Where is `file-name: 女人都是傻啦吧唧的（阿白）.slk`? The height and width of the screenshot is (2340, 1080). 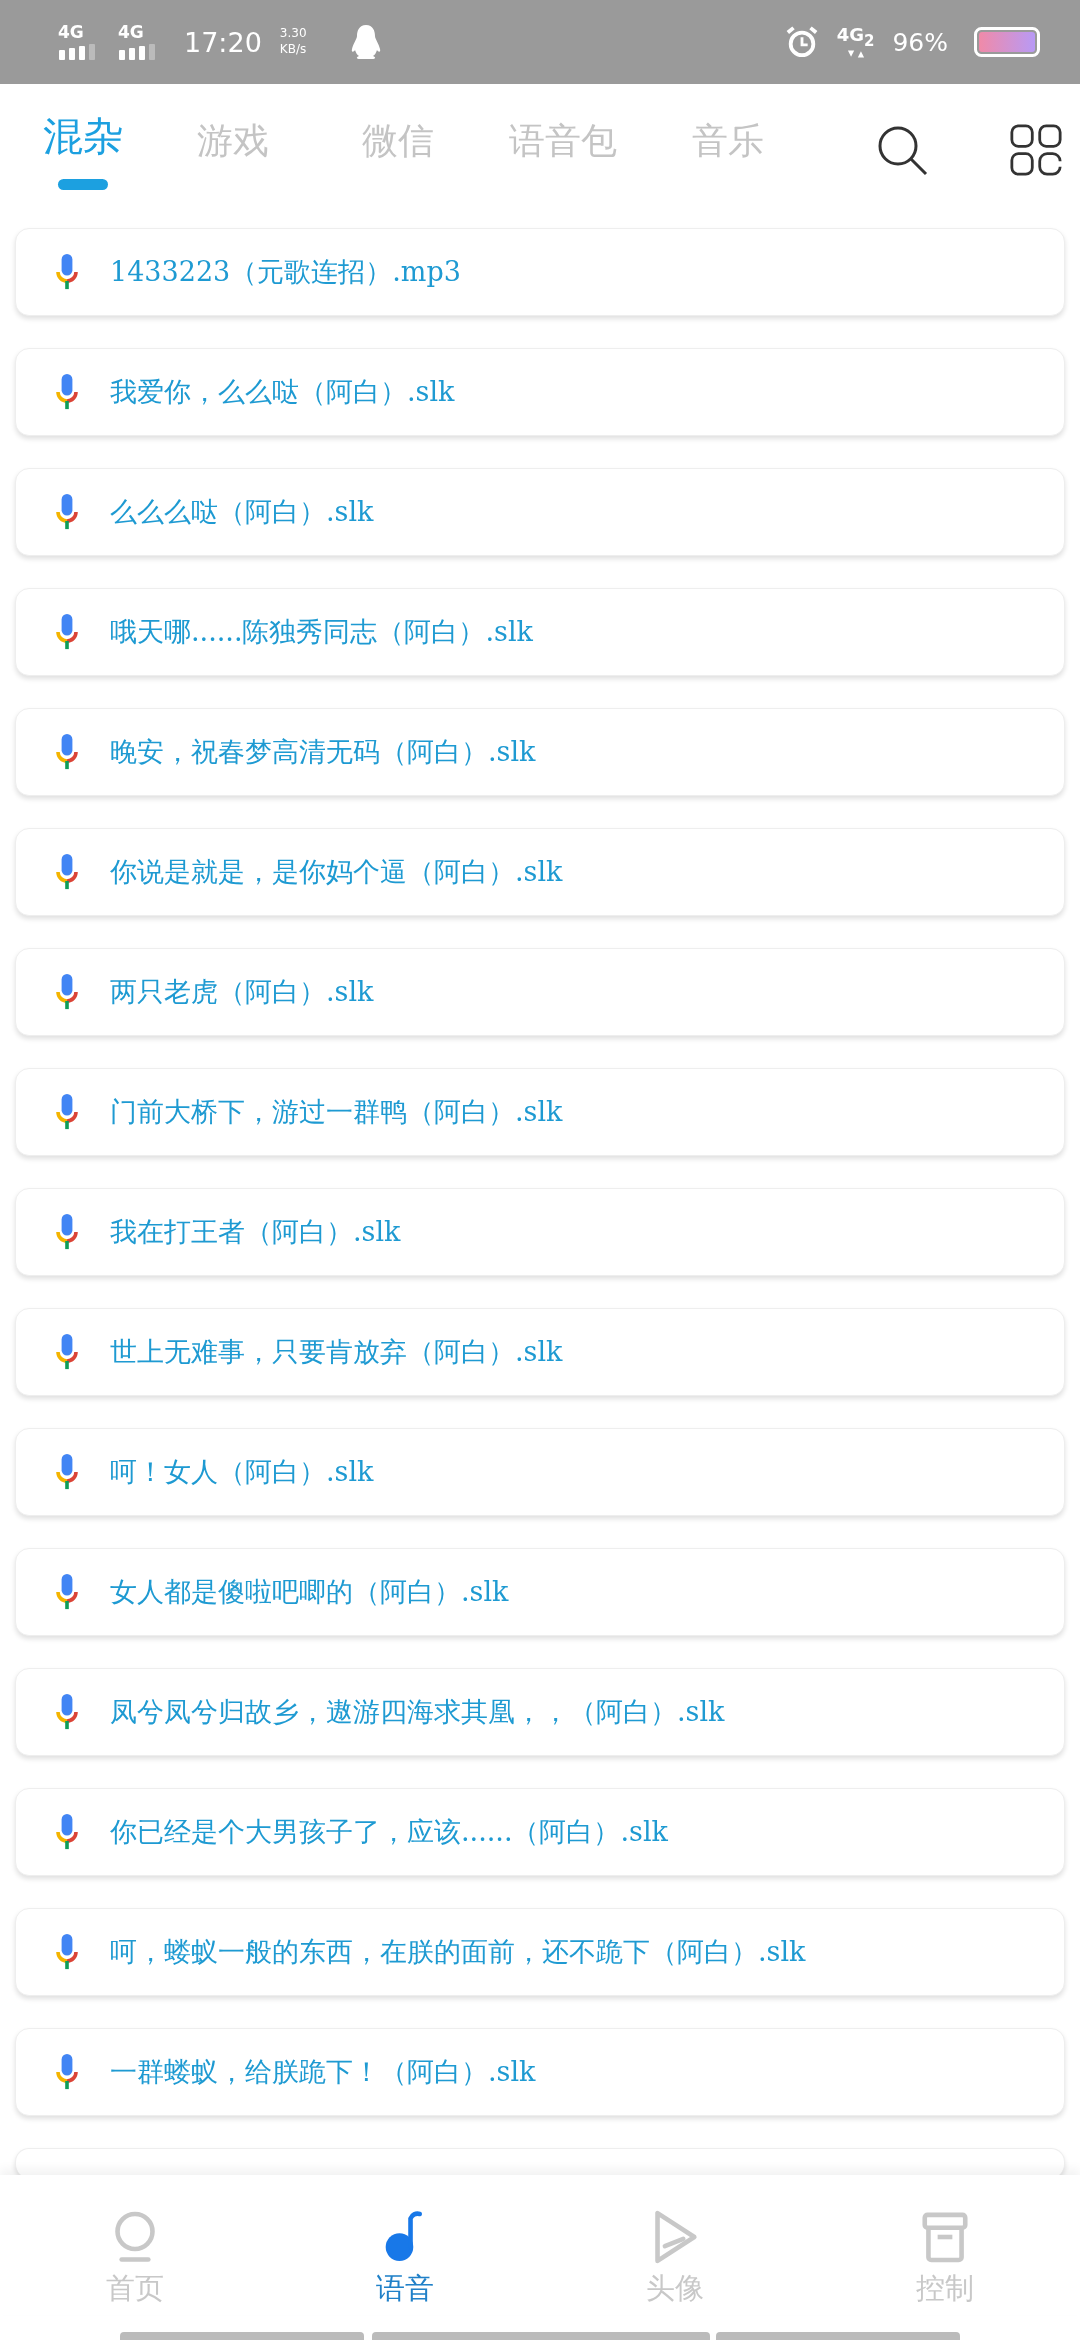
file-name: 女人都是傻啦吧唧的（阿白）.slk is located at coordinates (309, 1592).